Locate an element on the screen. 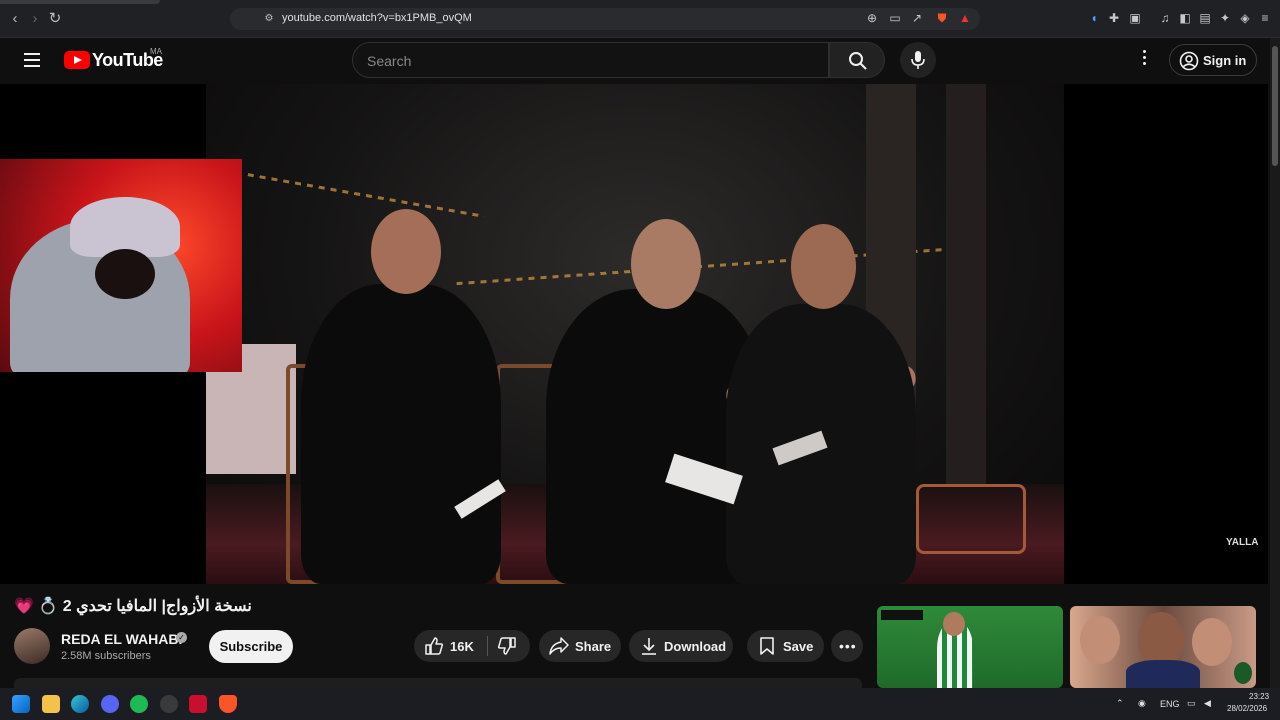  site-info-icon: ⚙ is located at coordinates (269, 19).